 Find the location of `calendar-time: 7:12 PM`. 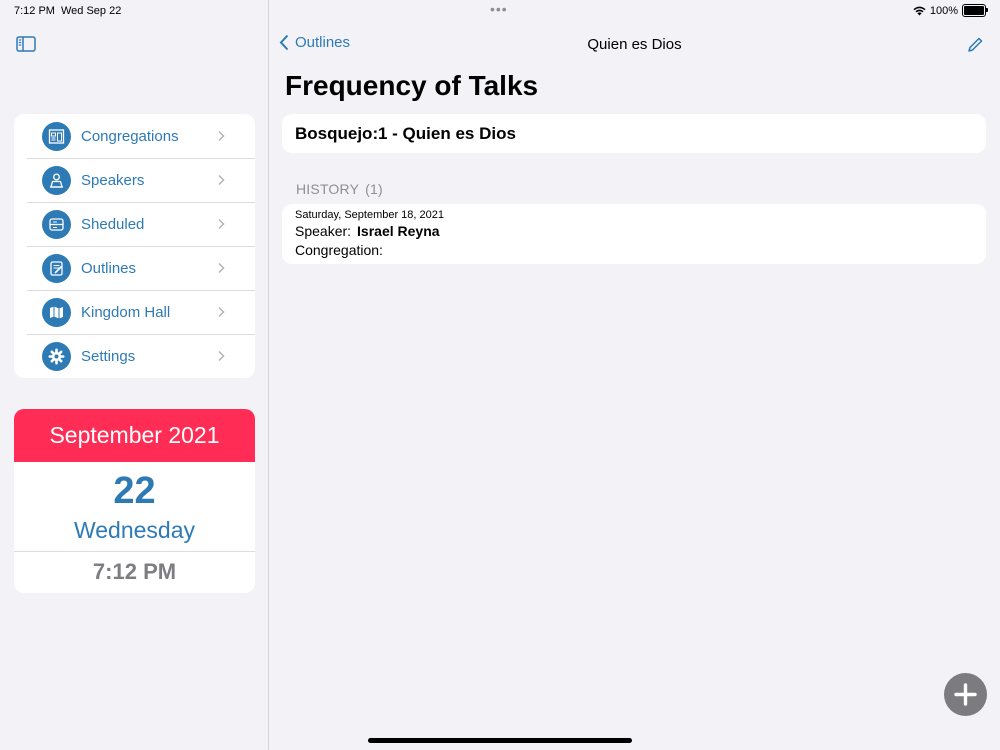

calendar-time: 7:12 PM is located at coordinates (134, 571).